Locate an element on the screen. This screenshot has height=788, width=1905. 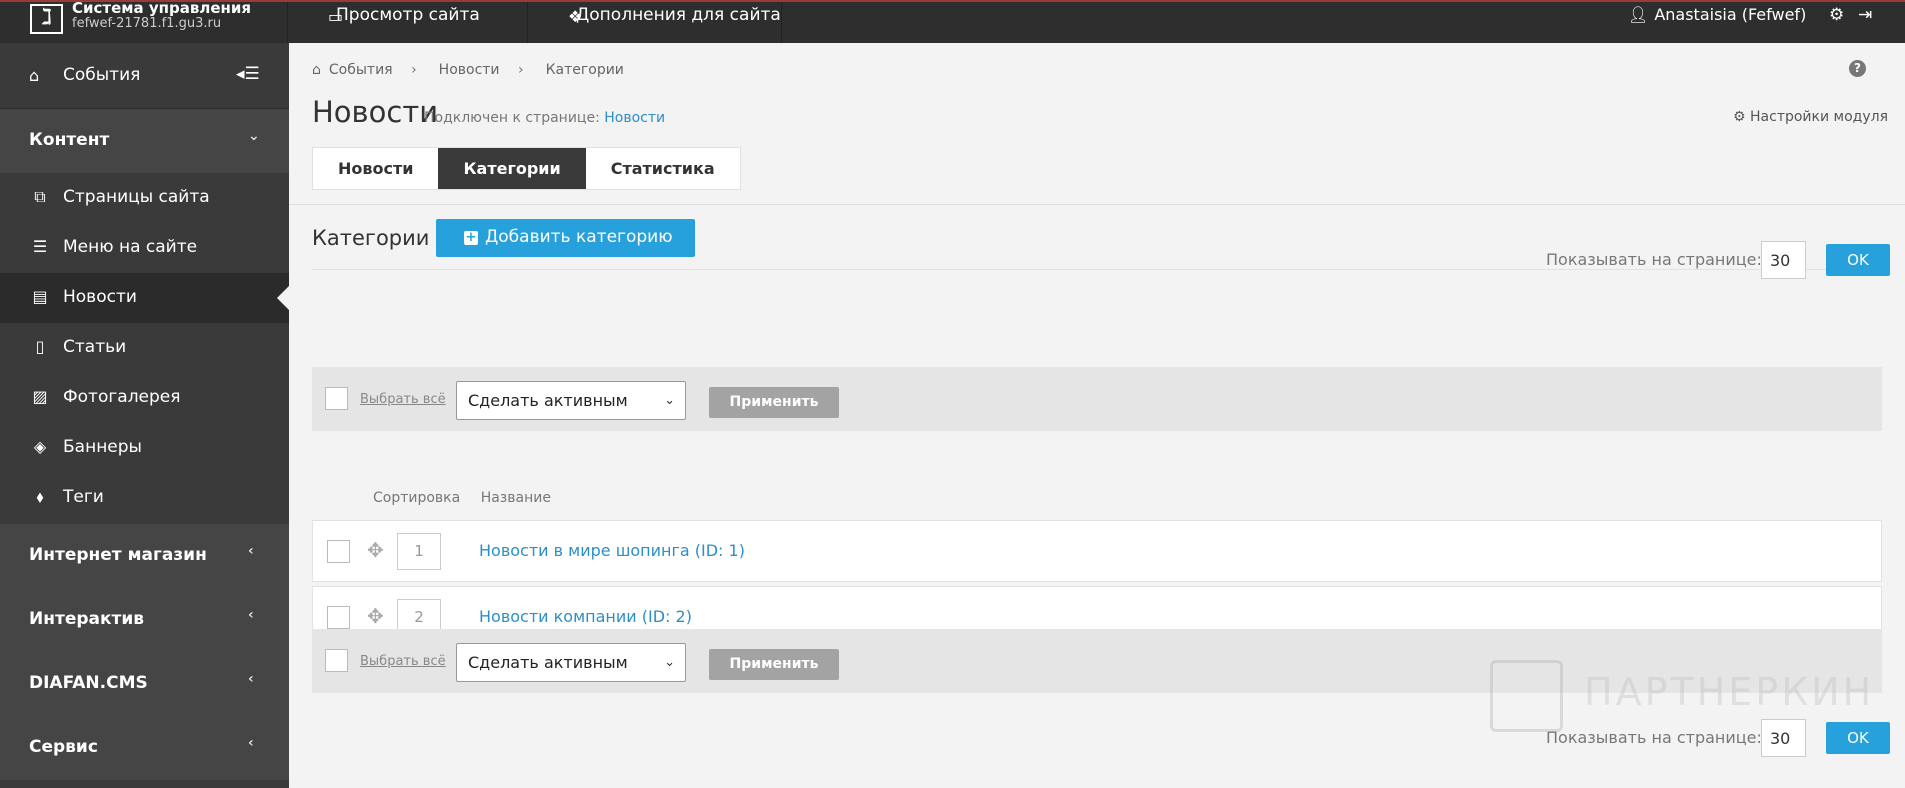
per-page-ok-button: OK is located at coordinates (1858, 260).